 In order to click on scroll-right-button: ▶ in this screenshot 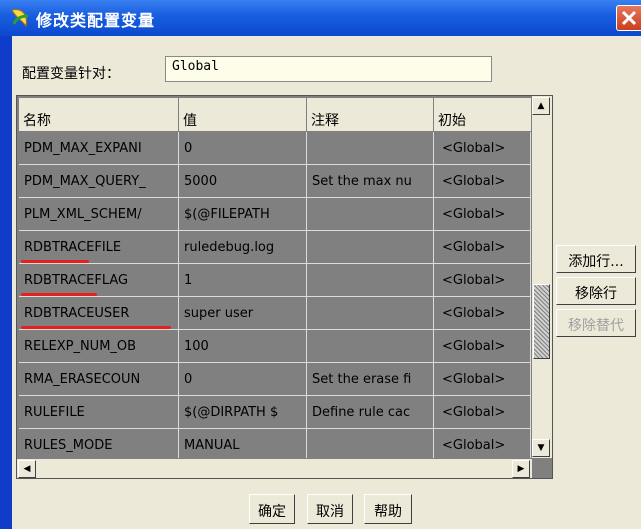, I will do `click(521, 469)`.